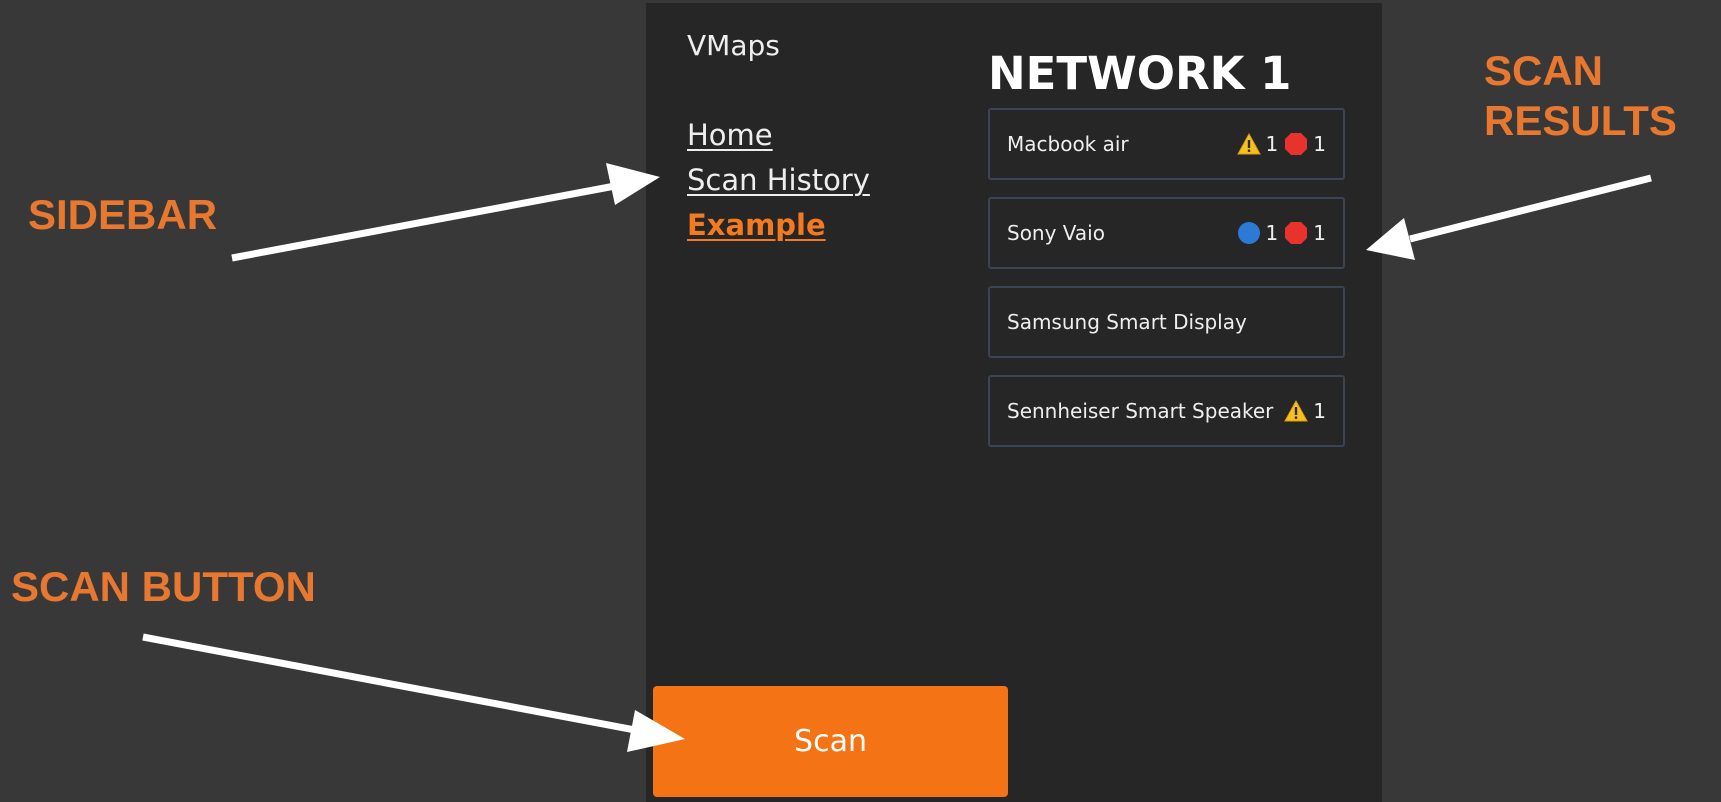  What do you see at coordinates (445, 212) in the screenshot?
I see `sidebar-arrow` at bounding box center [445, 212].